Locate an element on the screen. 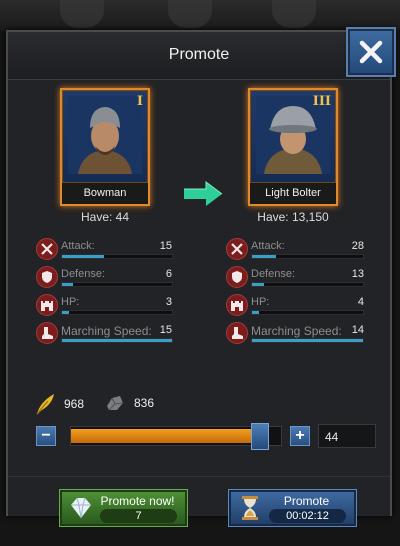  stat-value: 3 is located at coordinates (168, 302).